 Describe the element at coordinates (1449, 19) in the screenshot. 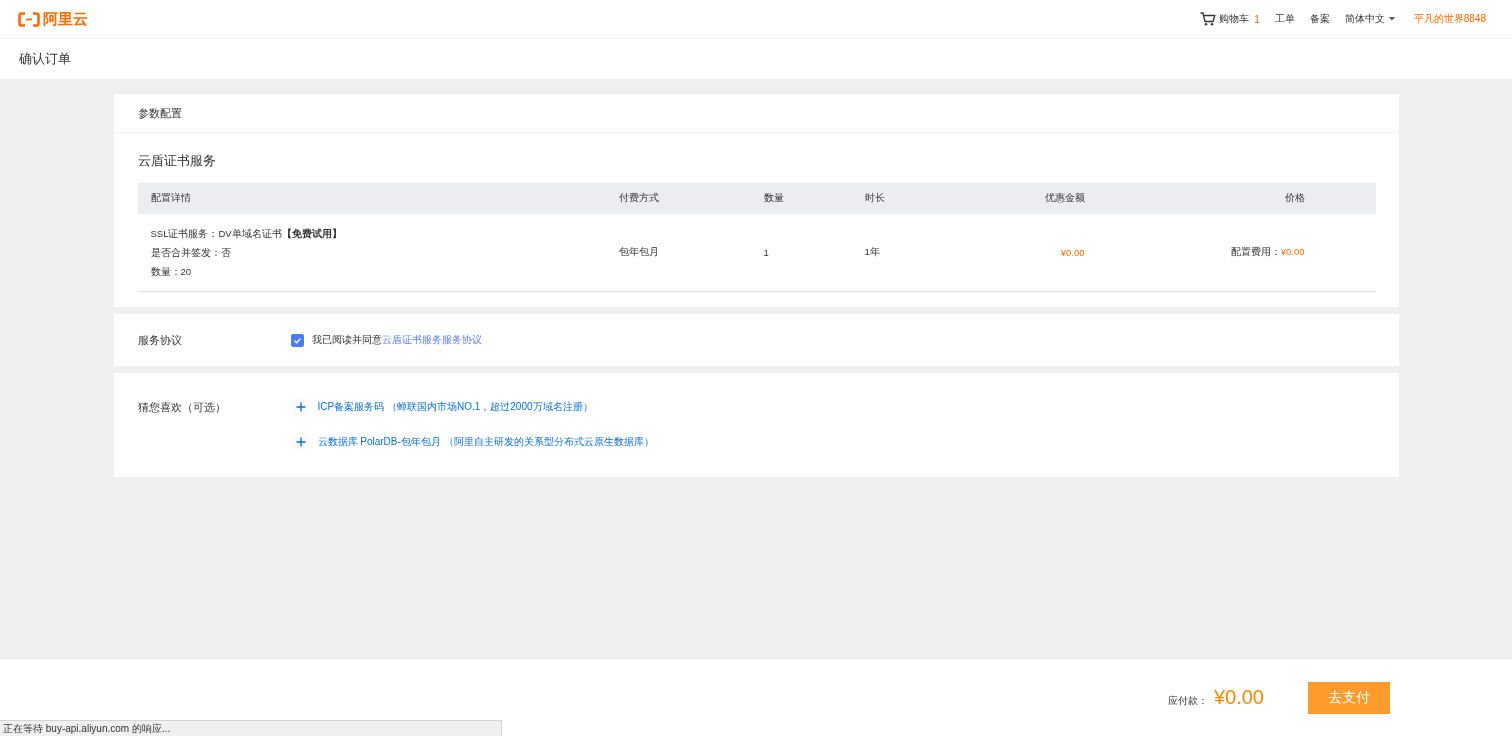

I see `user-name-link: 平凡的世界8848` at that location.